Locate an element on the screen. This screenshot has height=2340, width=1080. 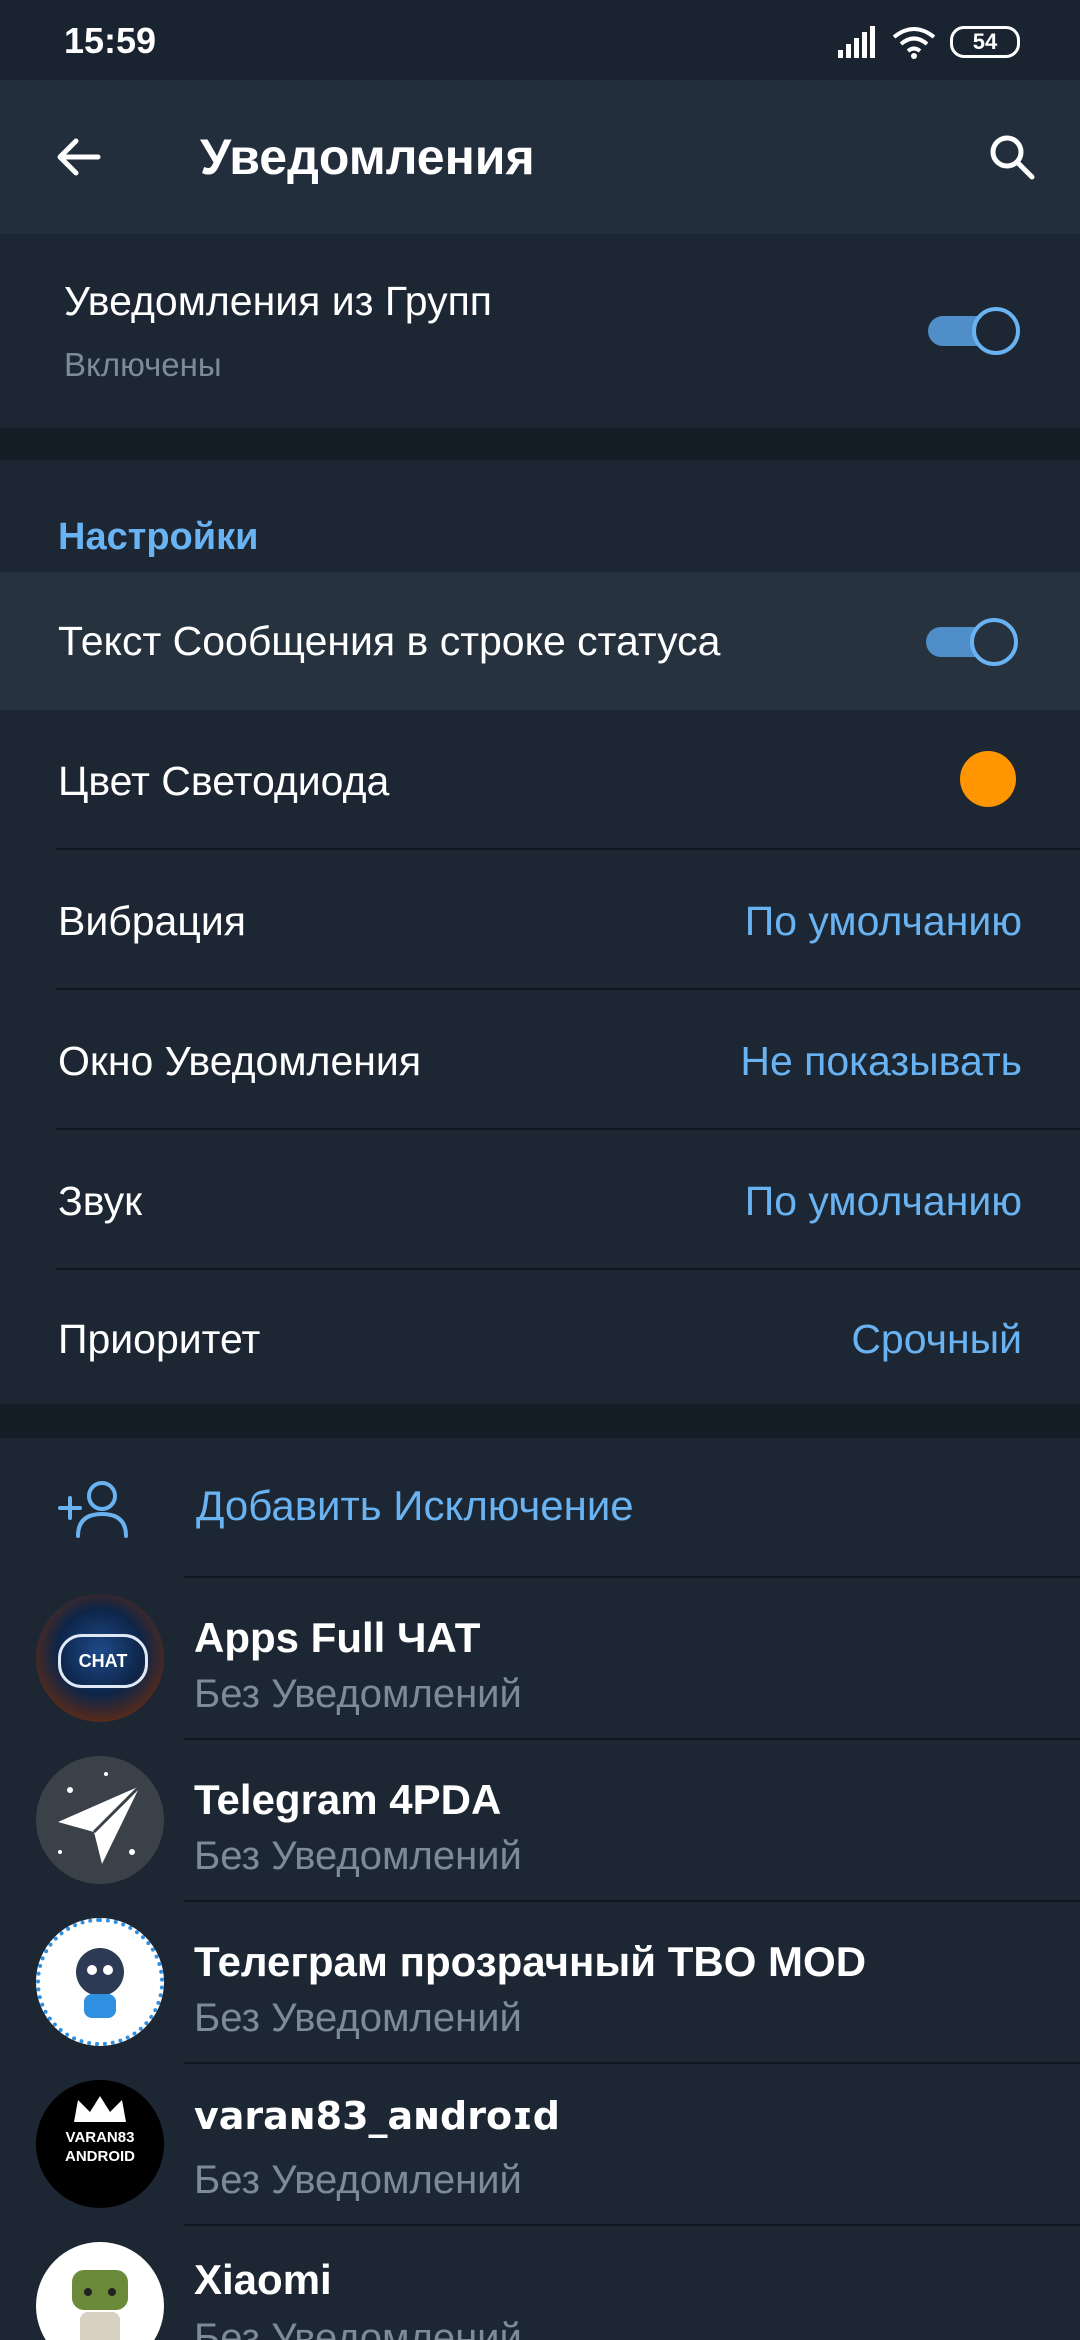
led-color-row: Цвет Светодиода is located at coordinates (540, 779).